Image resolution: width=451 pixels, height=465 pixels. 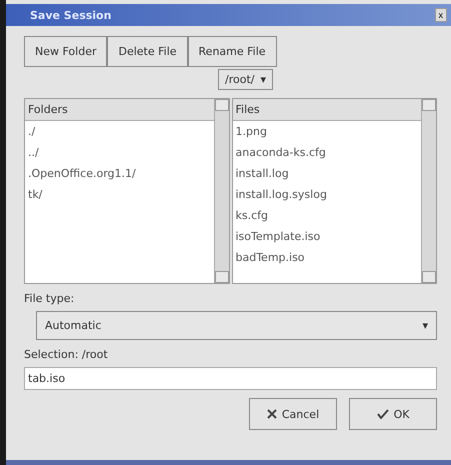 What do you see at coordinates (232, 51) in the screenshot?
I see `toolbar-button: Rename File` at bounding box center [232, 51].